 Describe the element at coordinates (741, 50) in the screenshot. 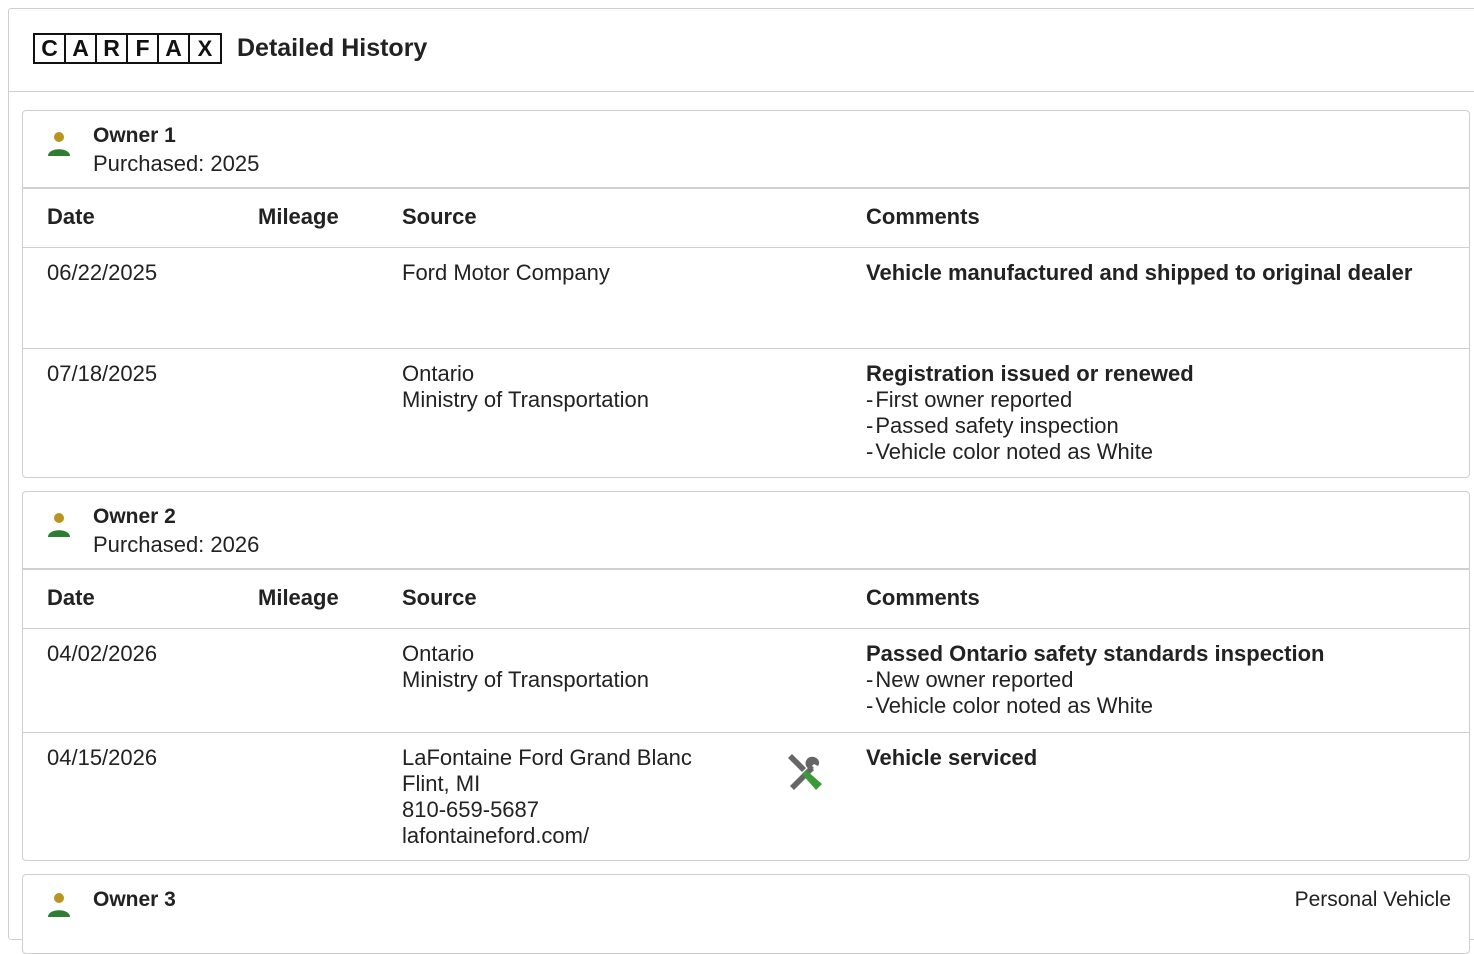

I see `report-header: C A R F A X Detailed History` at that location.